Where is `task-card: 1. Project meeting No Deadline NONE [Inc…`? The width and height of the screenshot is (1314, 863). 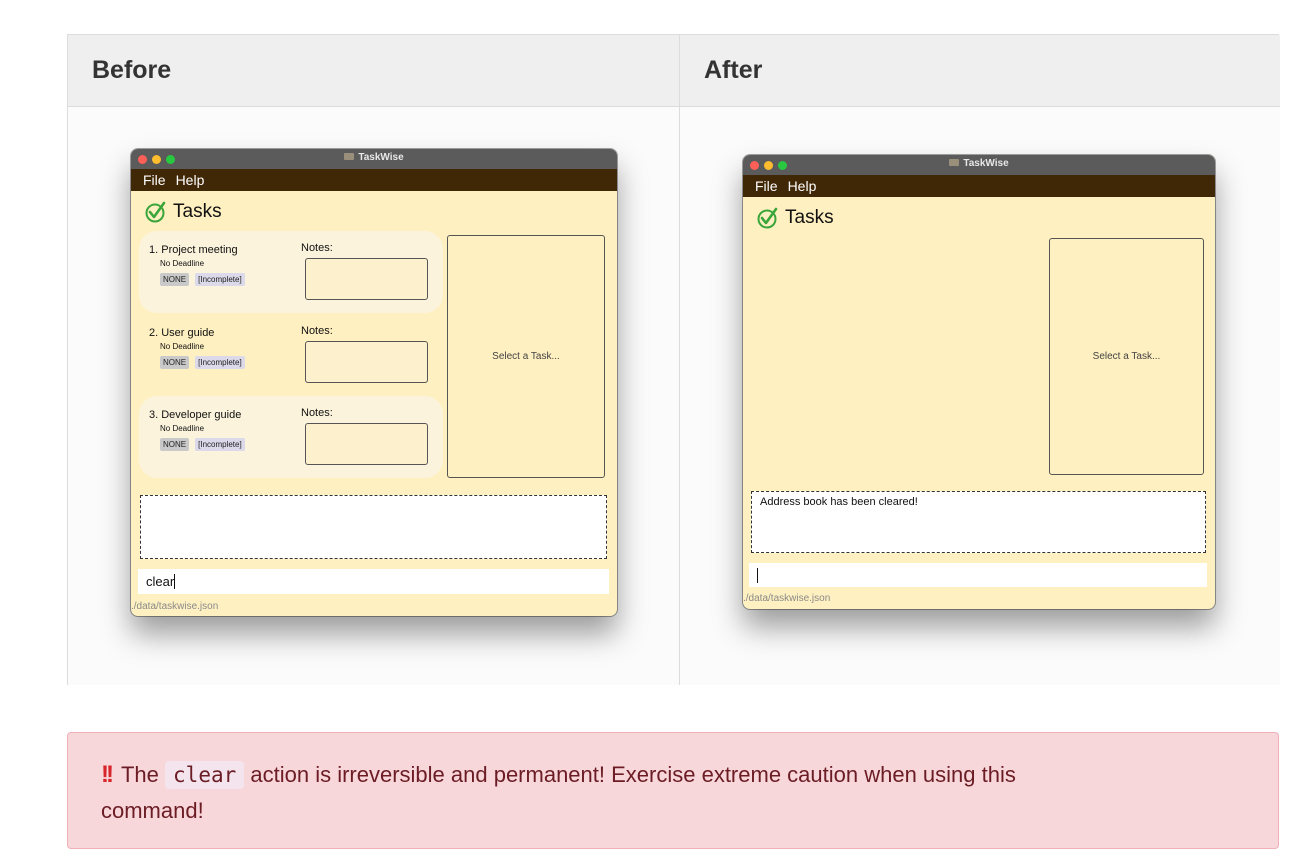
task-card: 1. Project meeting No Deadline NONE [Inc… is located at coordinates (291, 272).